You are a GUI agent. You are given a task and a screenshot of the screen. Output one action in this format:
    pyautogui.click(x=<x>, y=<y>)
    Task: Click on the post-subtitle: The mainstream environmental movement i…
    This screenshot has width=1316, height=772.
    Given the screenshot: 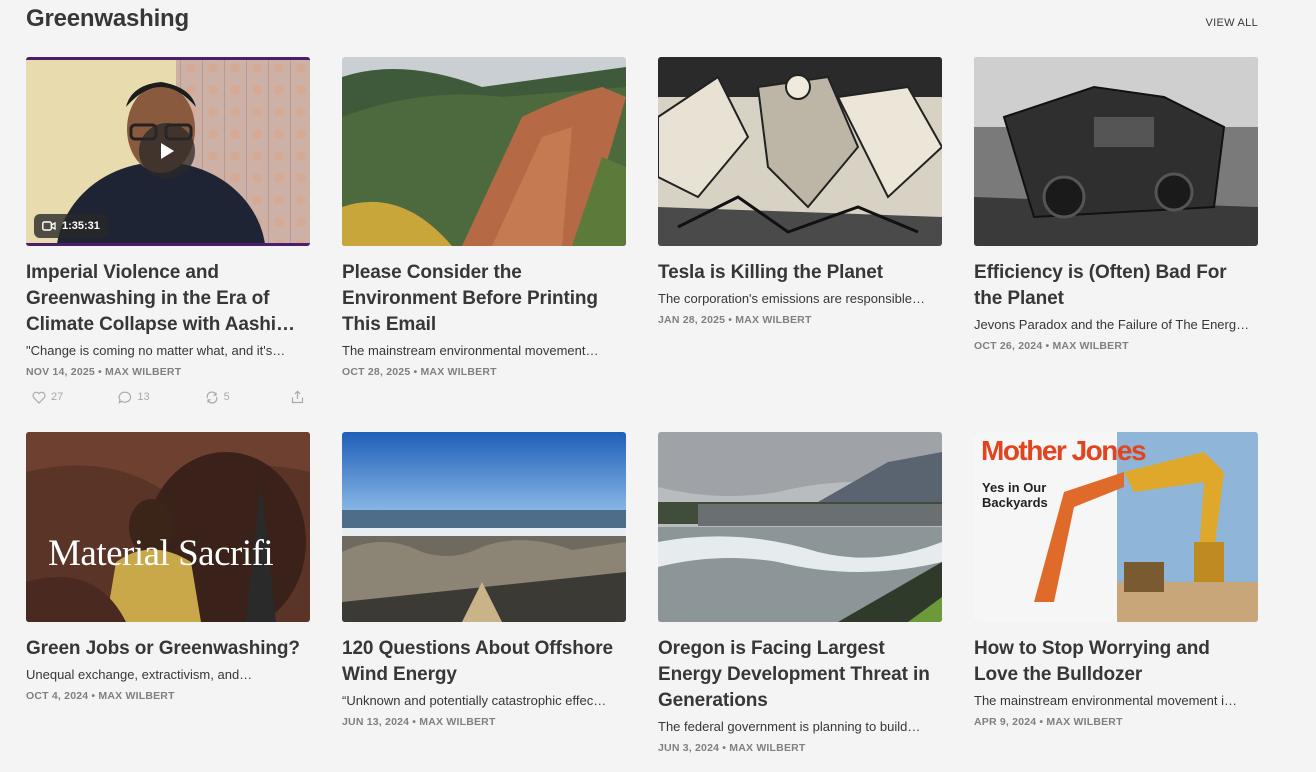 What is the action you would take?
    pyautogui.click(x=1105, y=700)
    